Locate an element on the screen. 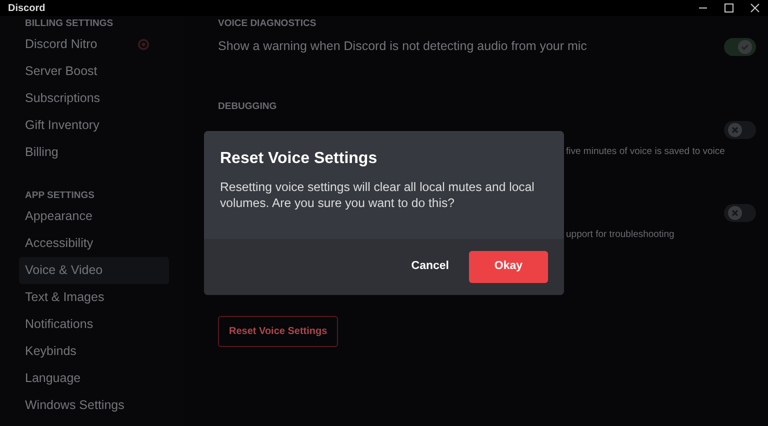 This screenshot has width=768, height=426. cancel-button: Cancel is located at coordinates (430, 267).